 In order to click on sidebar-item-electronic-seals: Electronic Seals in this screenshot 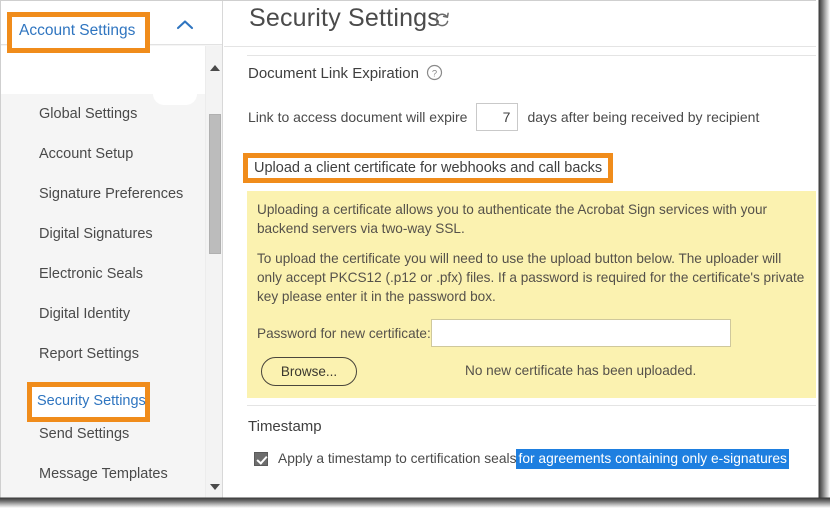, I will do `click(103, 274)`.